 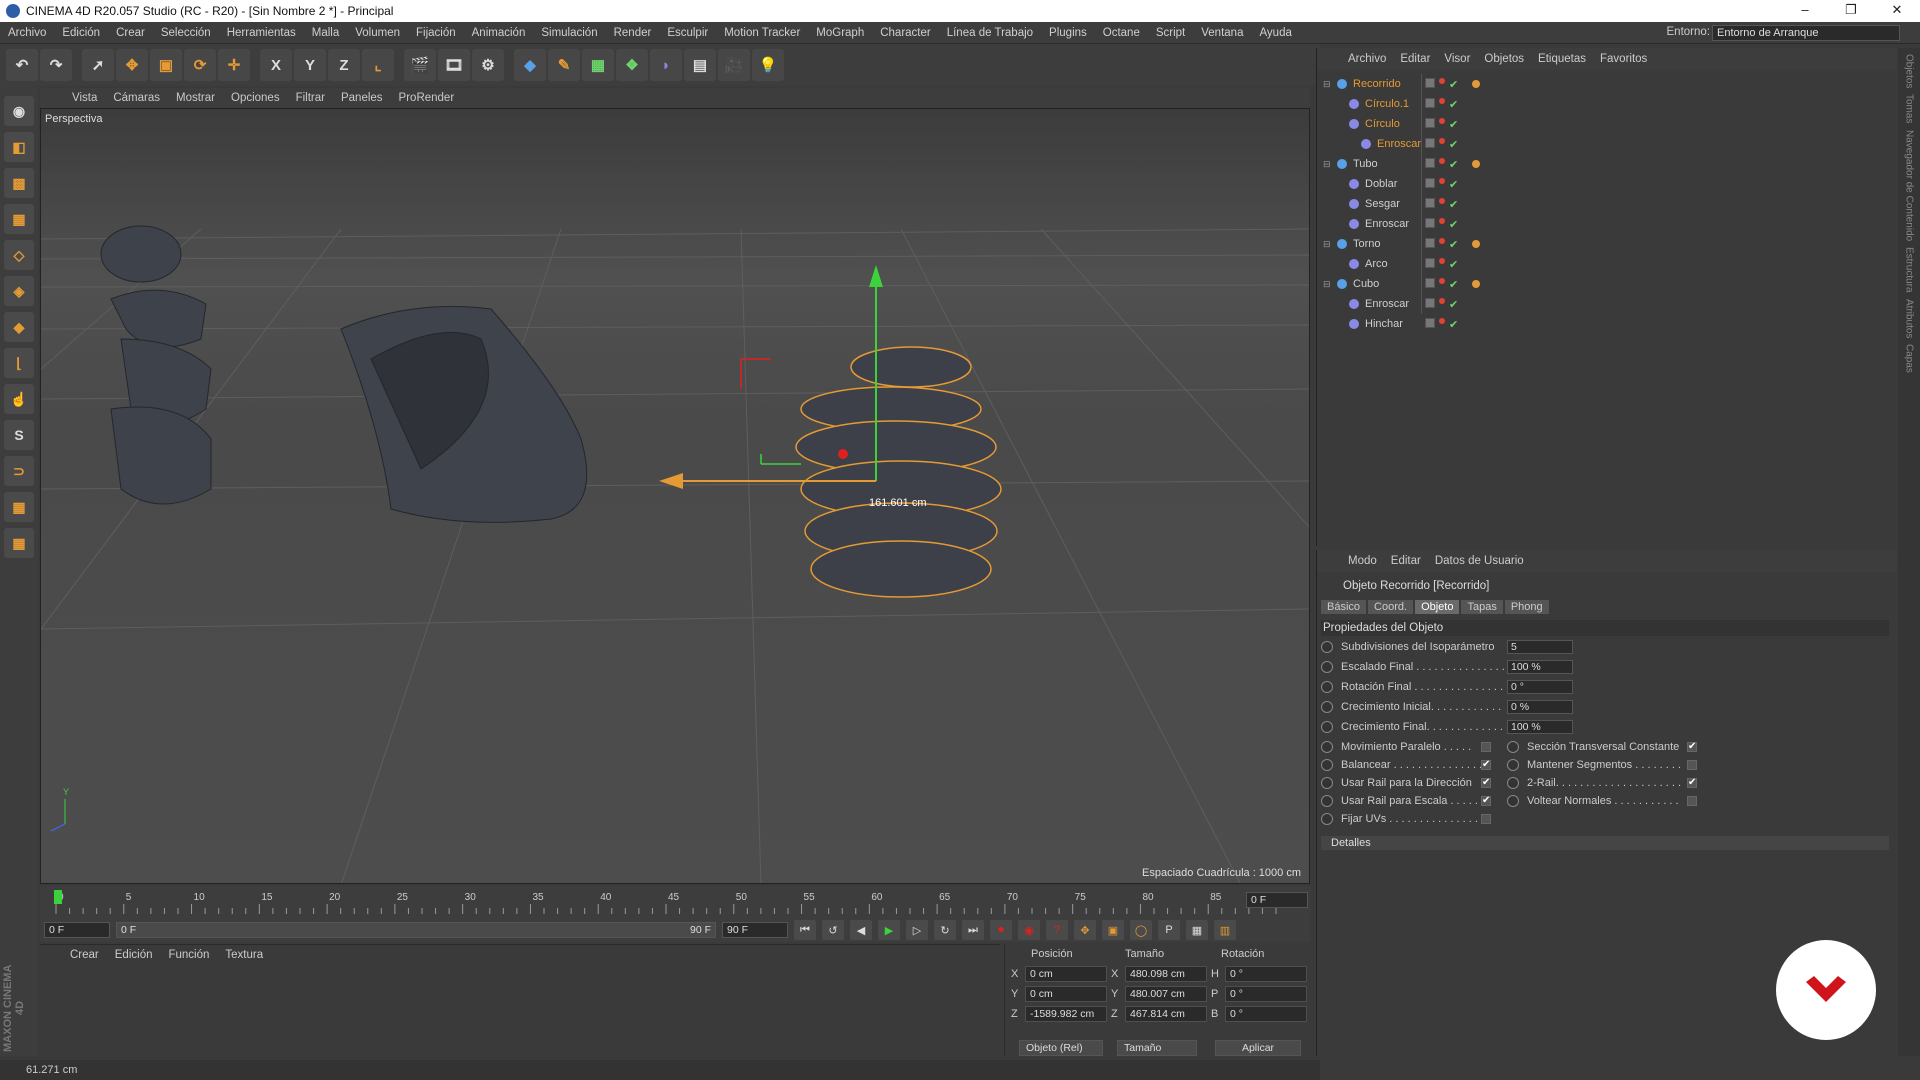 What do you see at coordinates (1607, 164) in the screenshot?
I see `object-row: ⊟ Tubo ✔` at bounding box center [1607, 164].